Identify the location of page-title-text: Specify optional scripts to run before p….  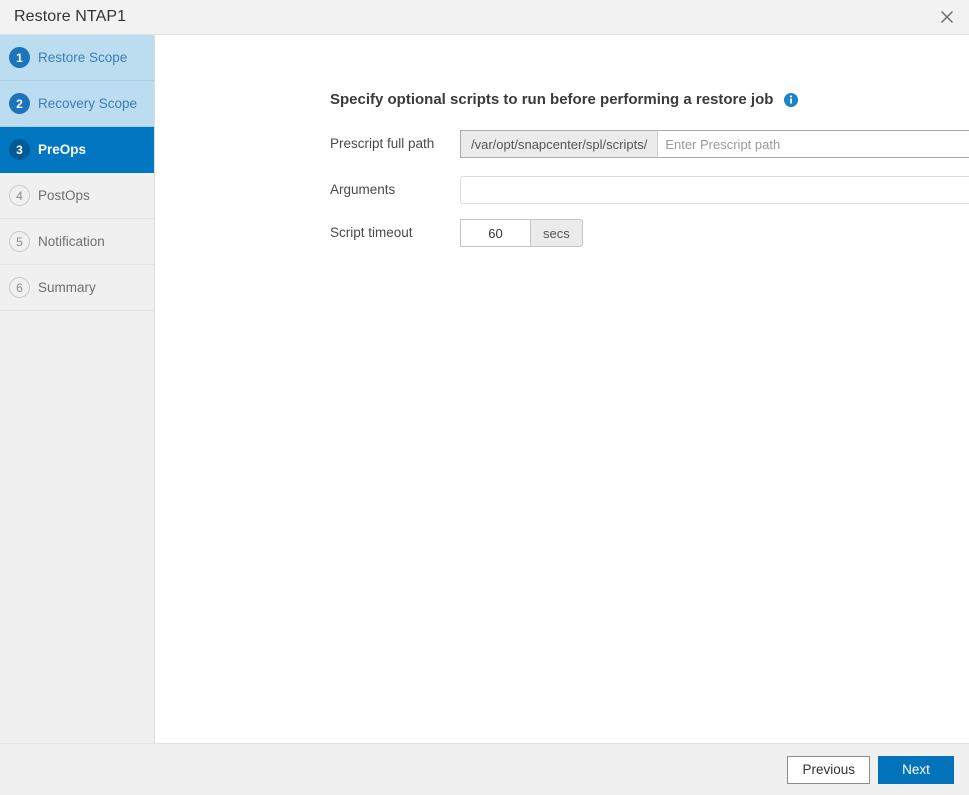
(552, 99).